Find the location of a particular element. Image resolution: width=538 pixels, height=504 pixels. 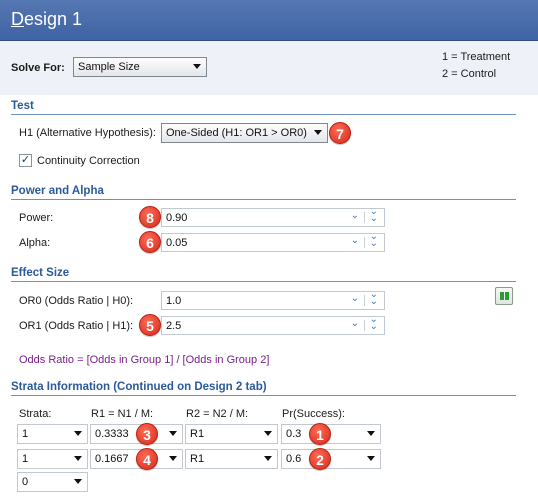

alpha-value: 0.05 is located at coordinates (177, 243).